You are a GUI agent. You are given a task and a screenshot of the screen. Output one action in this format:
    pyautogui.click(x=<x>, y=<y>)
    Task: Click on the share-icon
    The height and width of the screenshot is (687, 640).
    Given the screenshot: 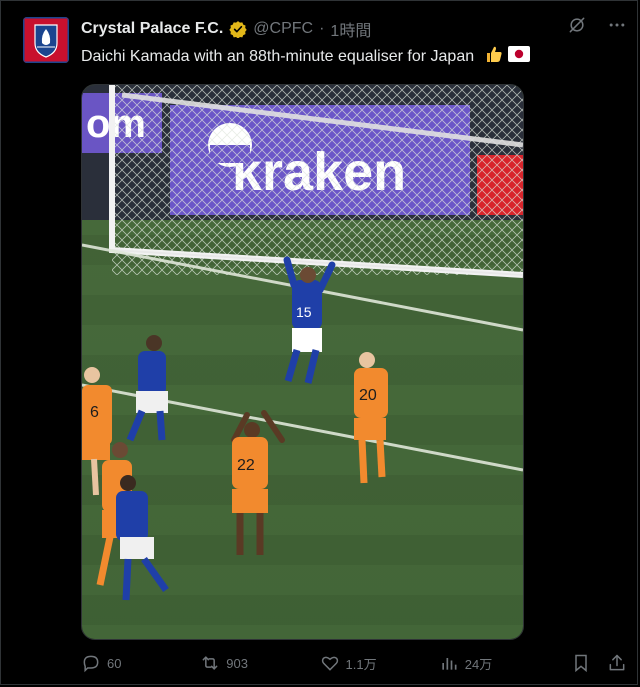 What is the action you would take?
    pyautogui.click(x=617, y=662)
    